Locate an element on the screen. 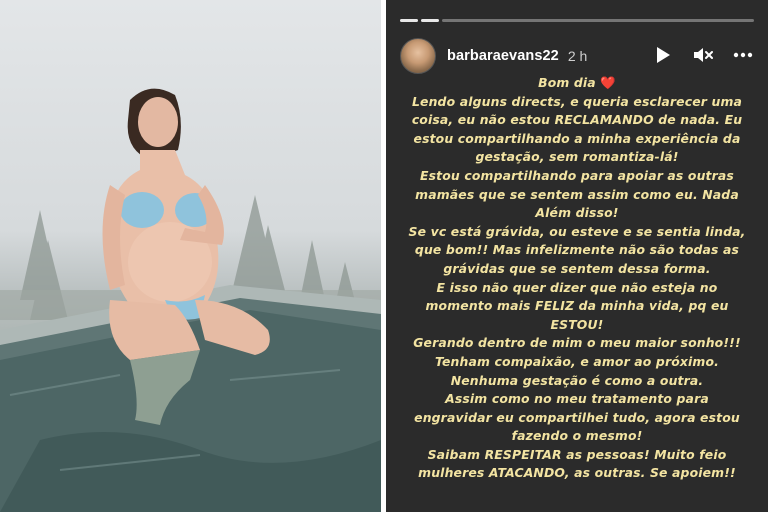  caption-line: mamães que se sentem assim como eu. Nada is located at coordinates (577, 194).